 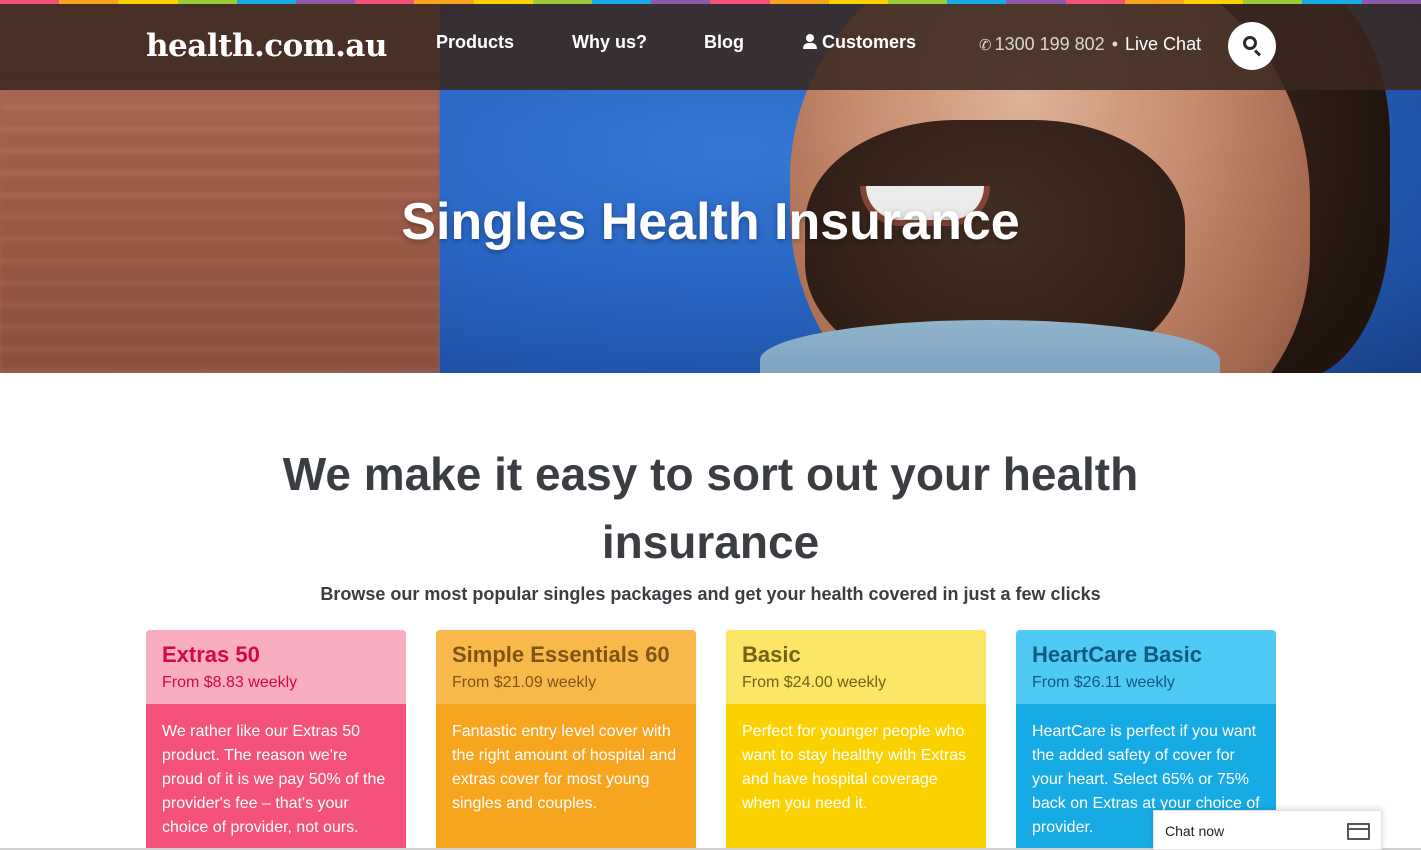 What do you see at coordinates (985, 45) in the screenshot?
I see `phone-icon: ✆` at bounding box center [985, 45].